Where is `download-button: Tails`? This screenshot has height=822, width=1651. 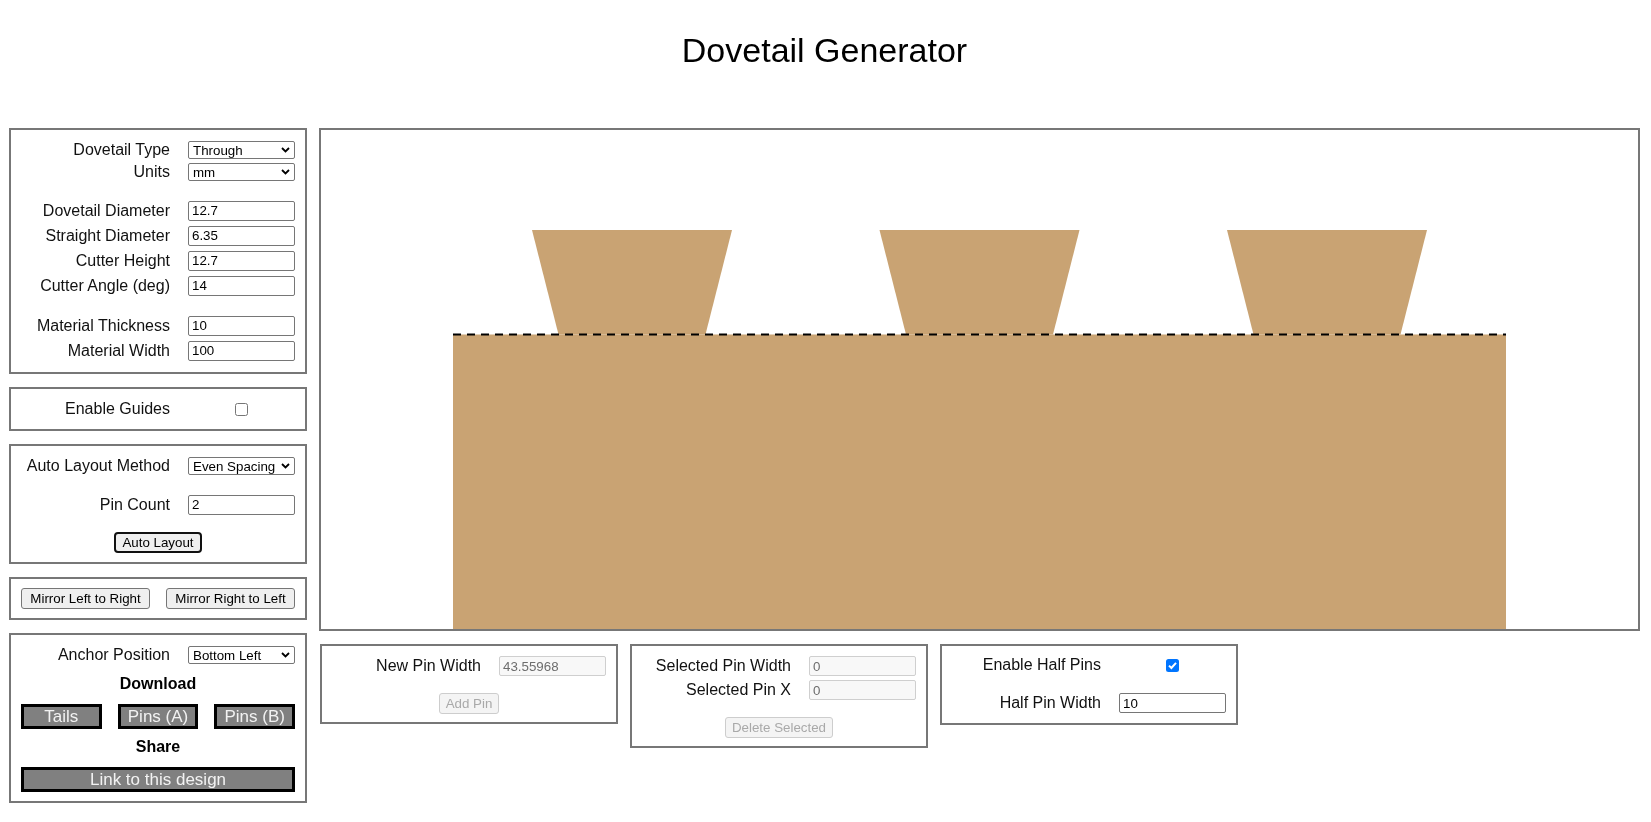 download-button: Tails is located at coordinates (61, 716).